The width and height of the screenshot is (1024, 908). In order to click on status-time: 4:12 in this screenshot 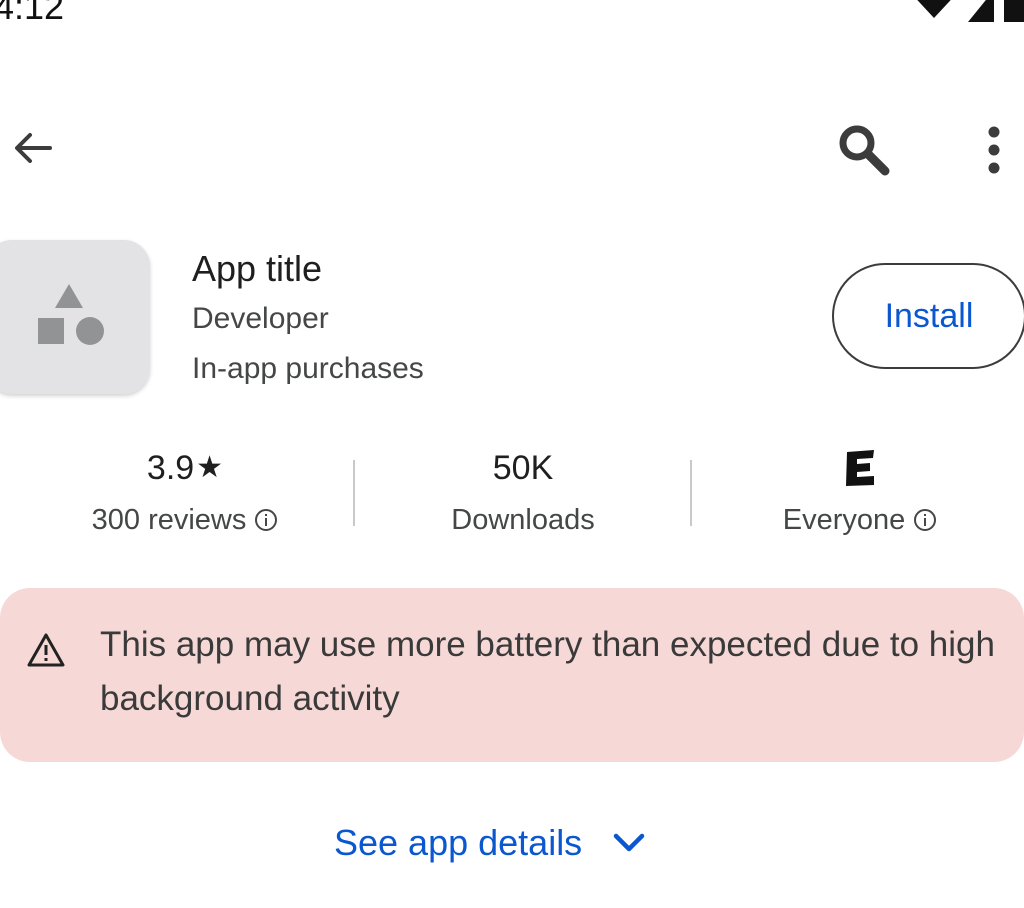, I will do `click(32, 13)`.